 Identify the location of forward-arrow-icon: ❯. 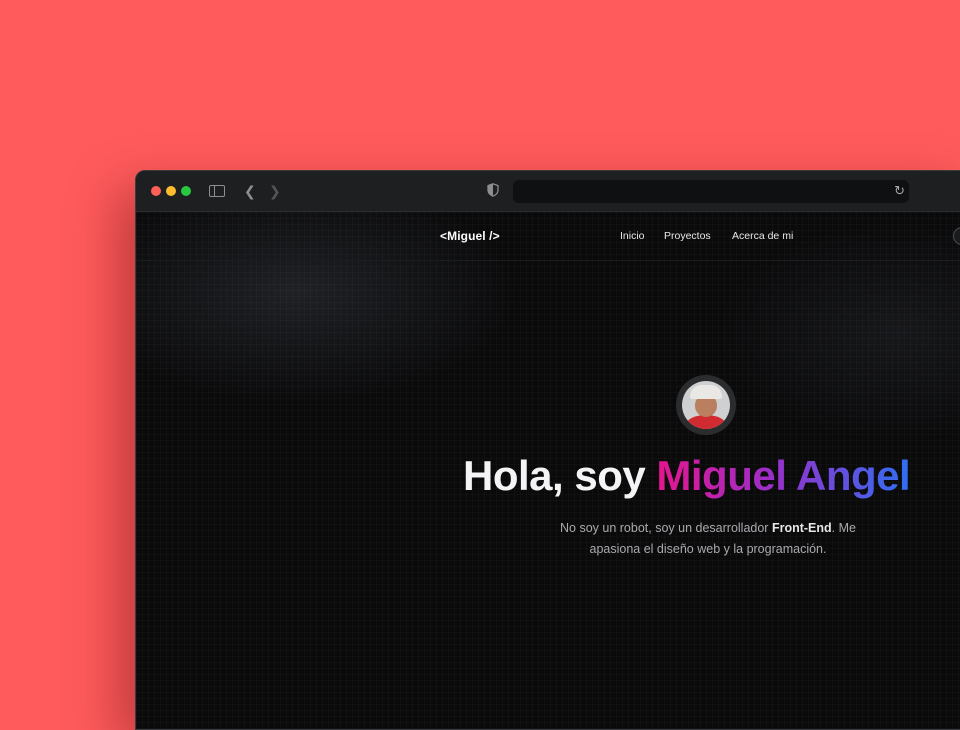
(275, 191).